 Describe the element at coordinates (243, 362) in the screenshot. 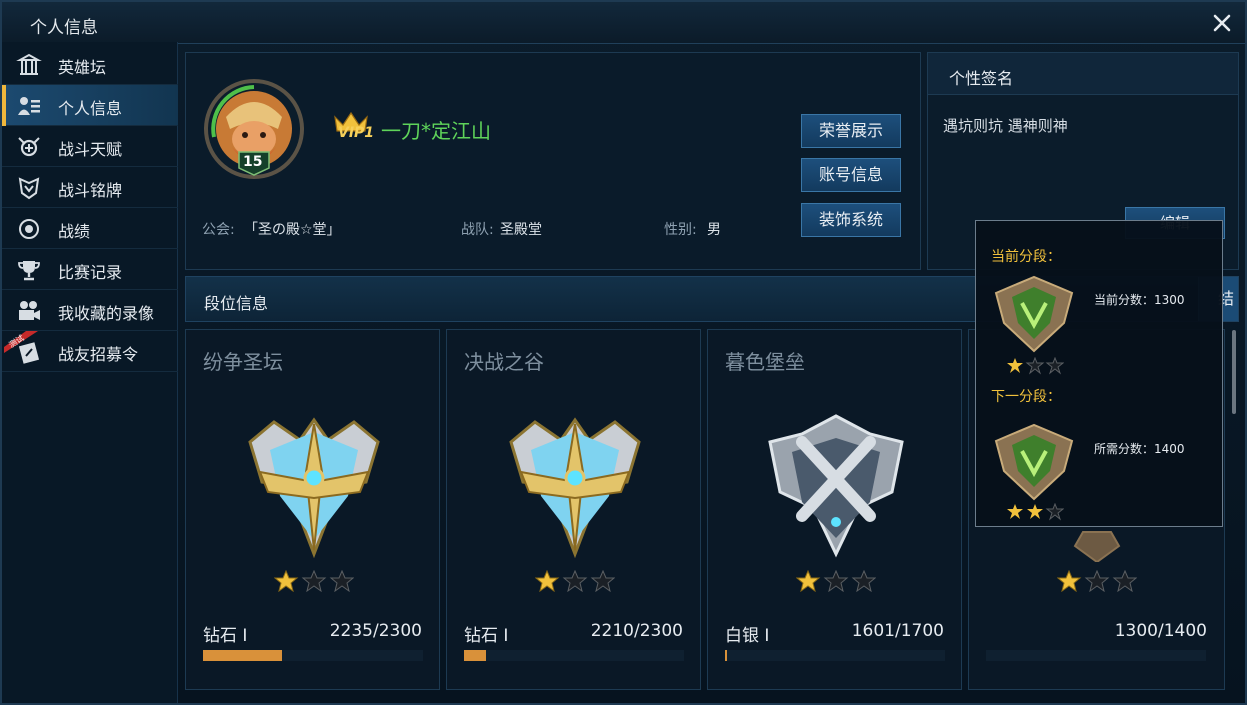

I see `rank-mode-title: 纷争圣坛` at that location.